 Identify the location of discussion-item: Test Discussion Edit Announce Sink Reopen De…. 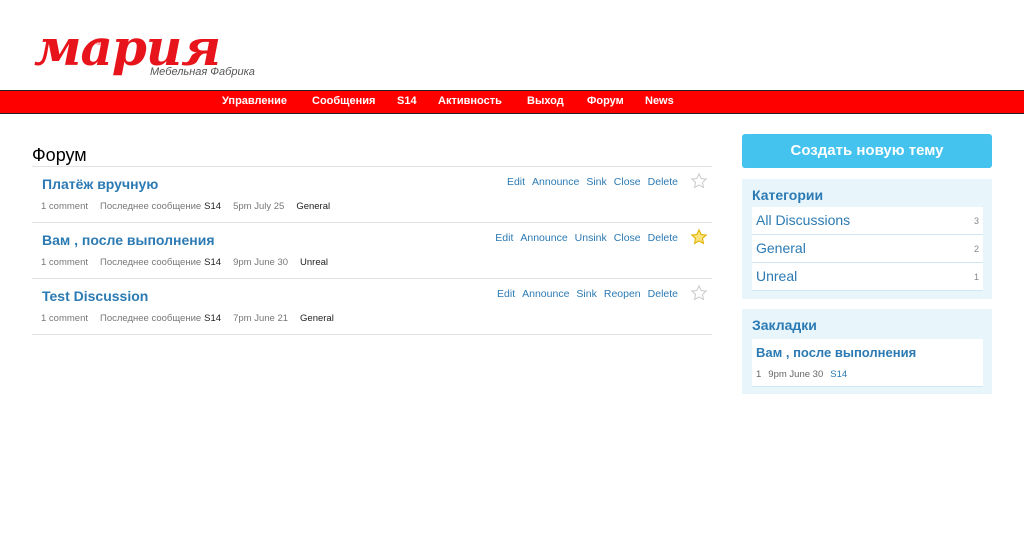
(372, 306).